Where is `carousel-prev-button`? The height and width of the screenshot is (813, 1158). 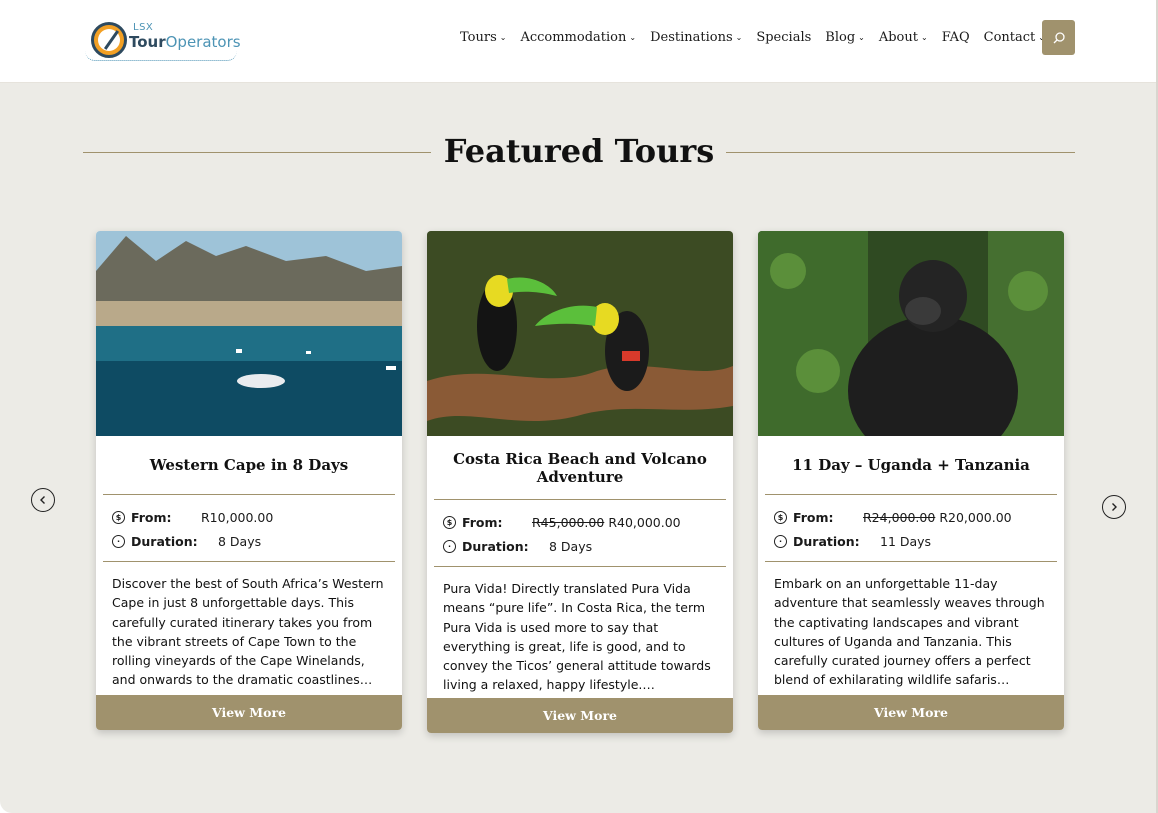
carousel-prev-button is located at coordinates (43, 500).